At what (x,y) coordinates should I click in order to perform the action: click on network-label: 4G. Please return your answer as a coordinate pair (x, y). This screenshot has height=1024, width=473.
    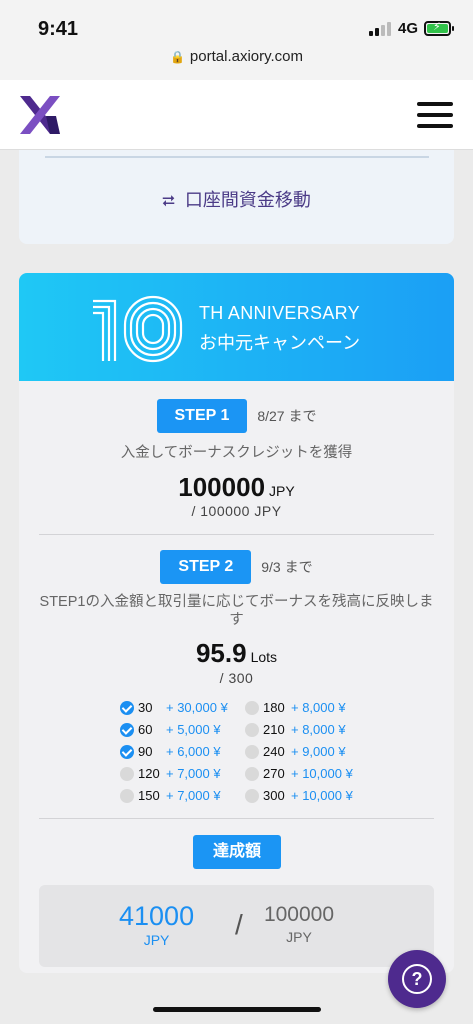
    Looking at the image, I should click on (408, 28).